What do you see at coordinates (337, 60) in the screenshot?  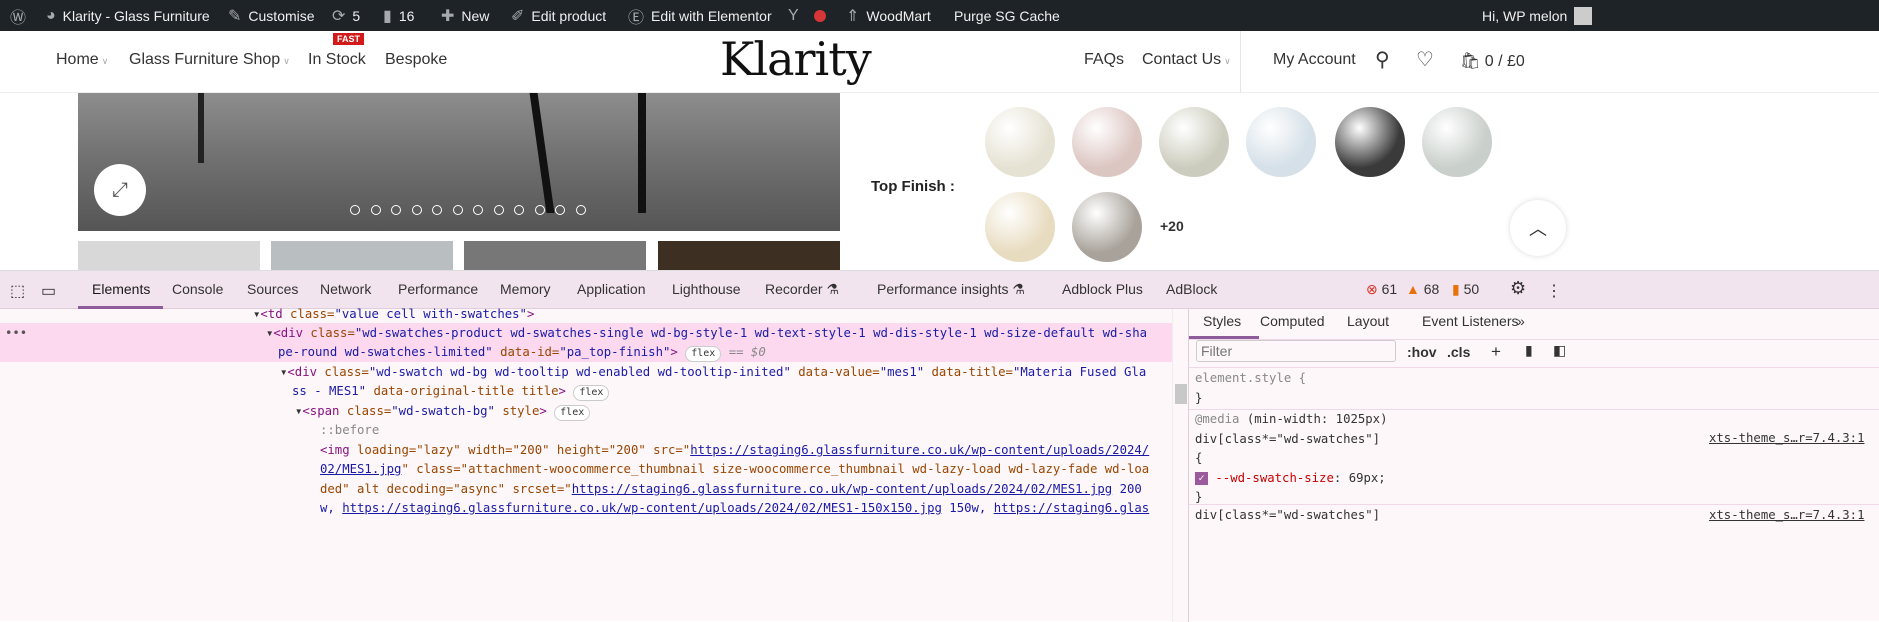 I see `nav-in-stock: In Stock` at bounding box center [337, 60].